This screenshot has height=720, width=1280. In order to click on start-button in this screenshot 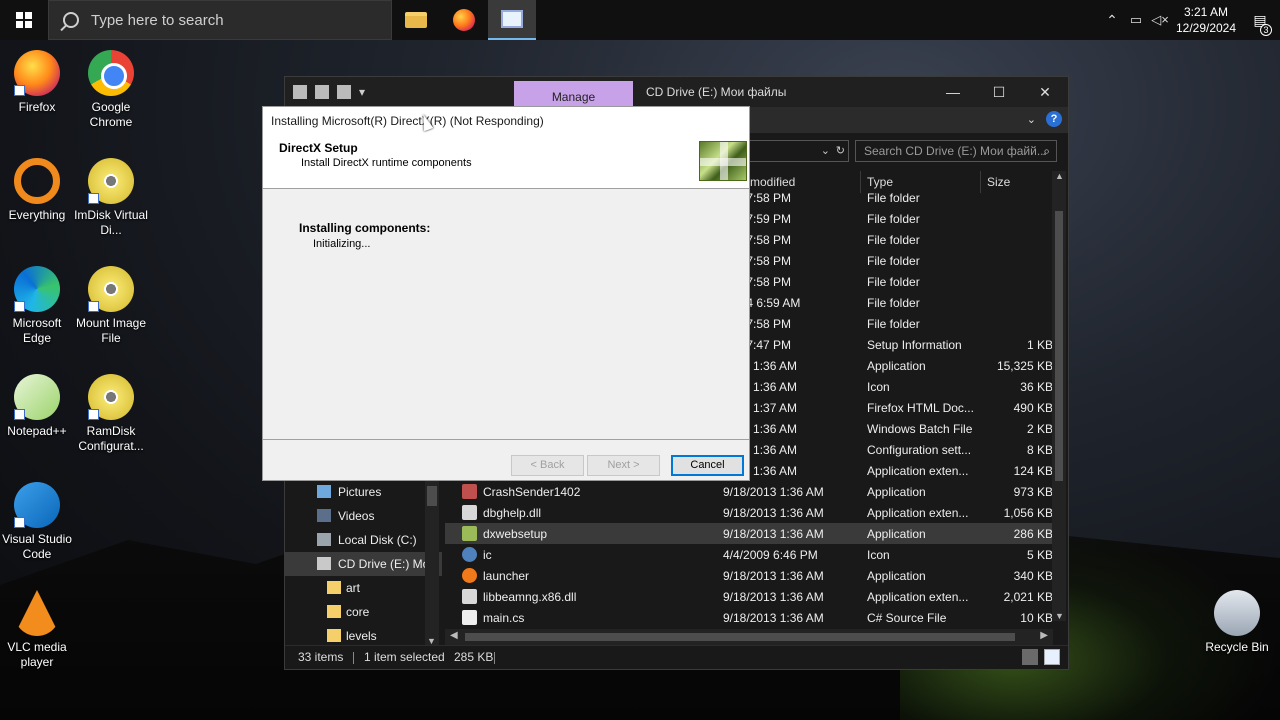, I will do `click(24, 20)`.